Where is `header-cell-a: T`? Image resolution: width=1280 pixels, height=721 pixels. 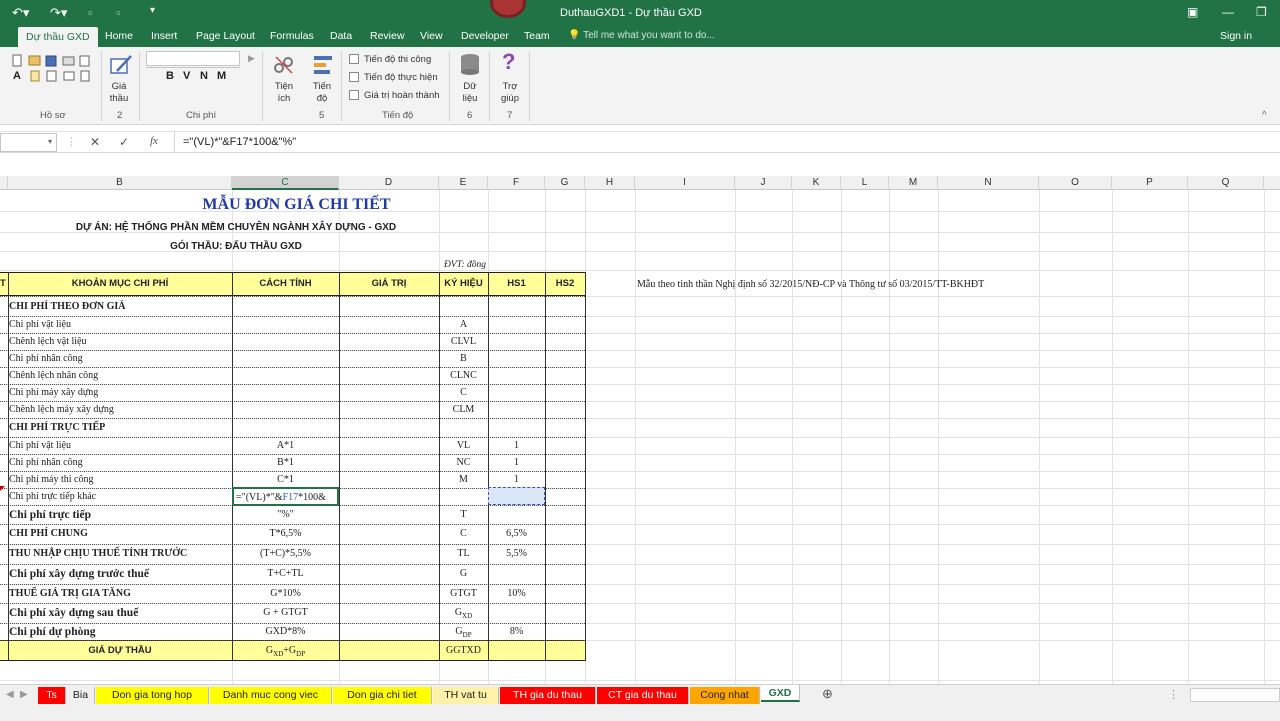 header-cell-a: T is located at coordinates (4, 284).